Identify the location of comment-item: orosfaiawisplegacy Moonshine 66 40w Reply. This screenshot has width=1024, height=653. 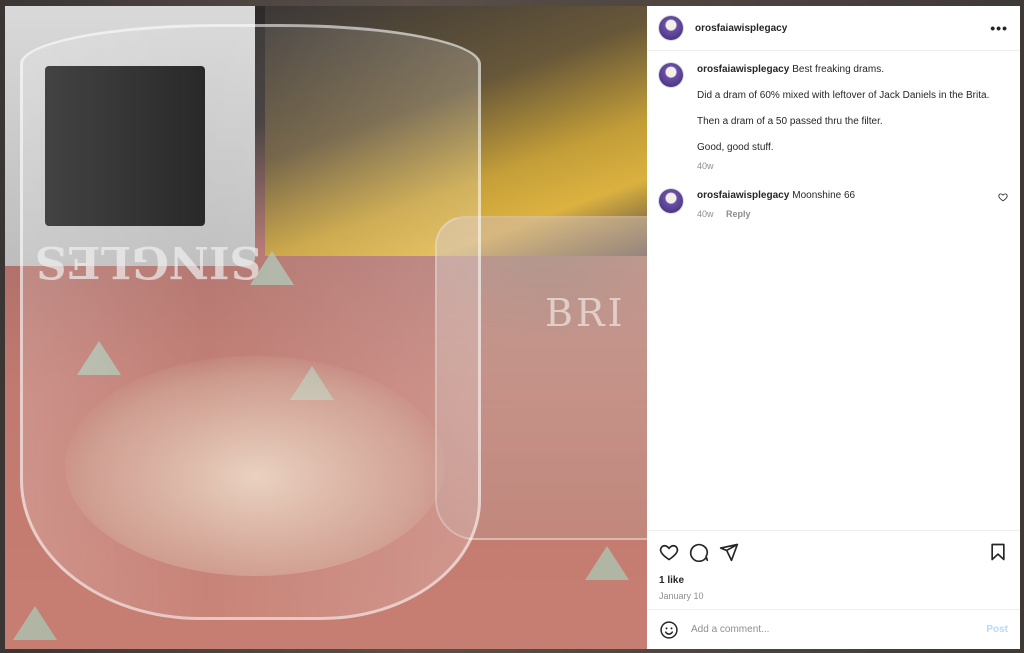
(833, 205).